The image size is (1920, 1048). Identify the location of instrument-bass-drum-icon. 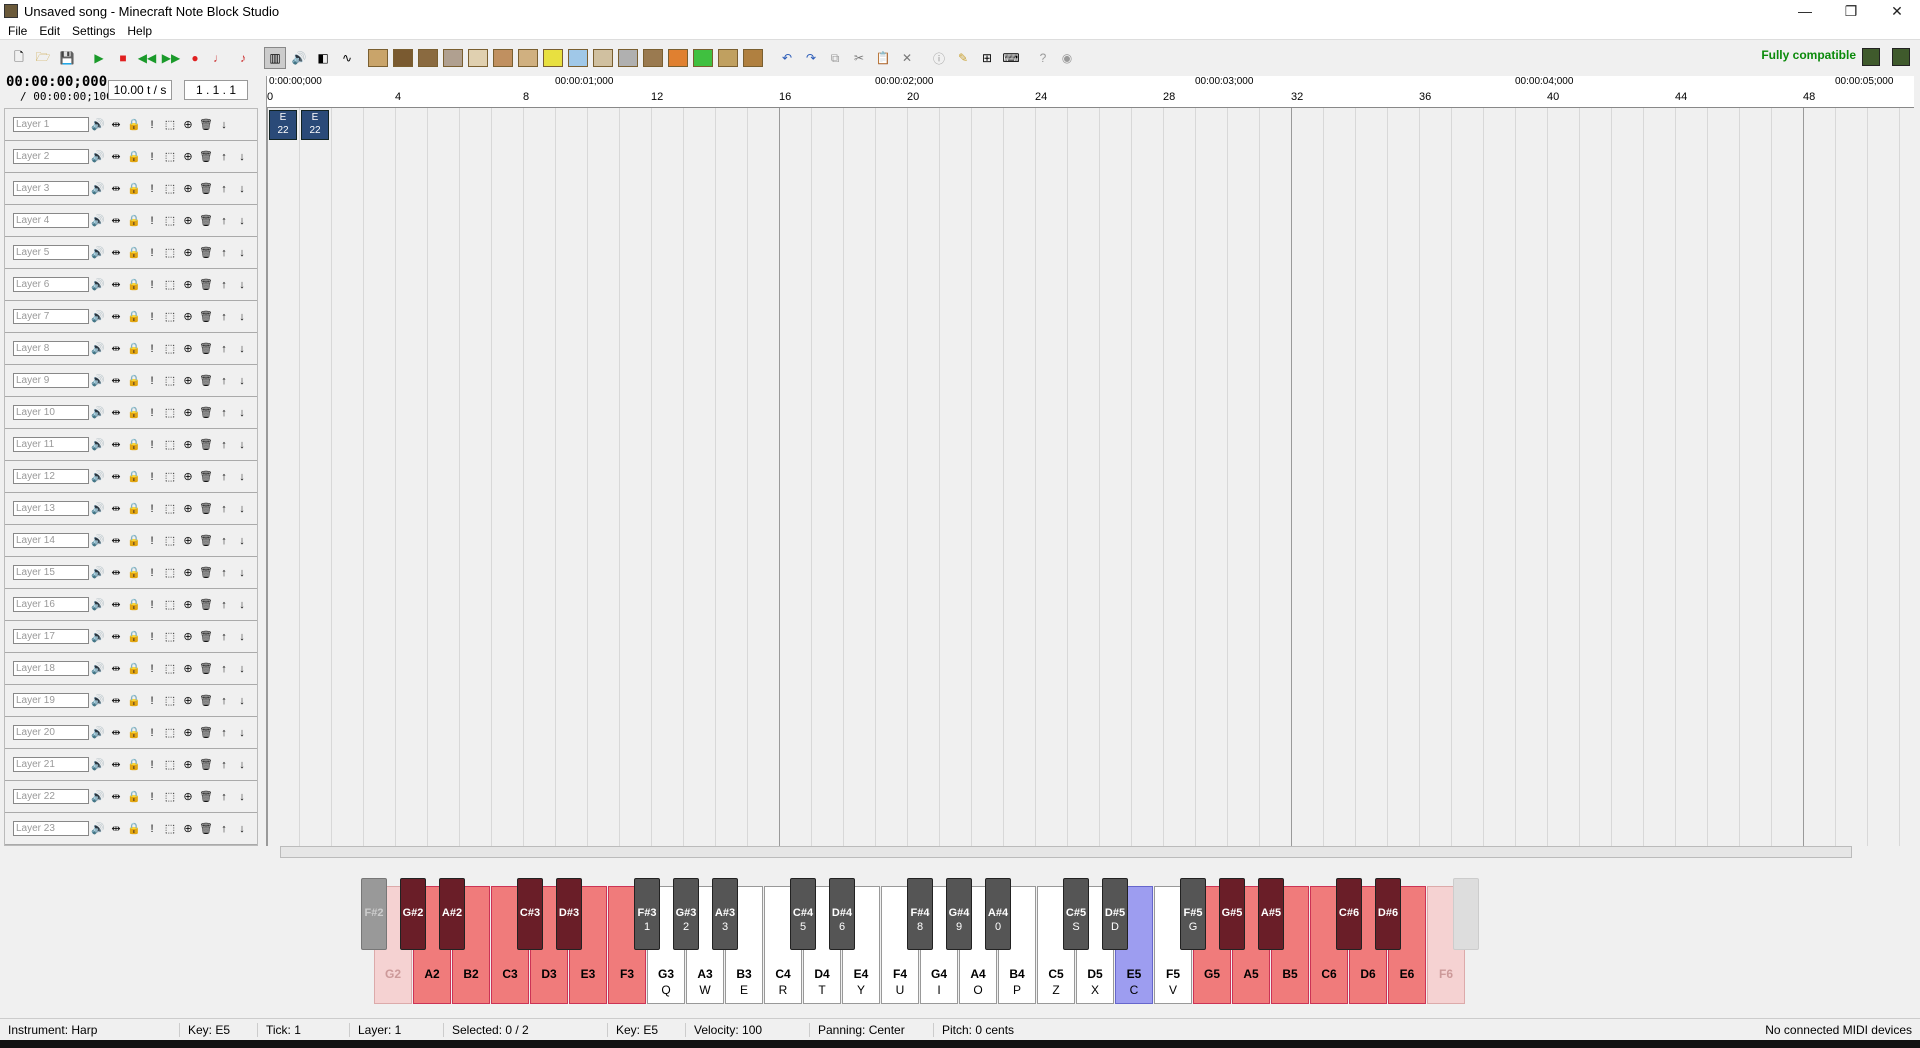
(428, 58).